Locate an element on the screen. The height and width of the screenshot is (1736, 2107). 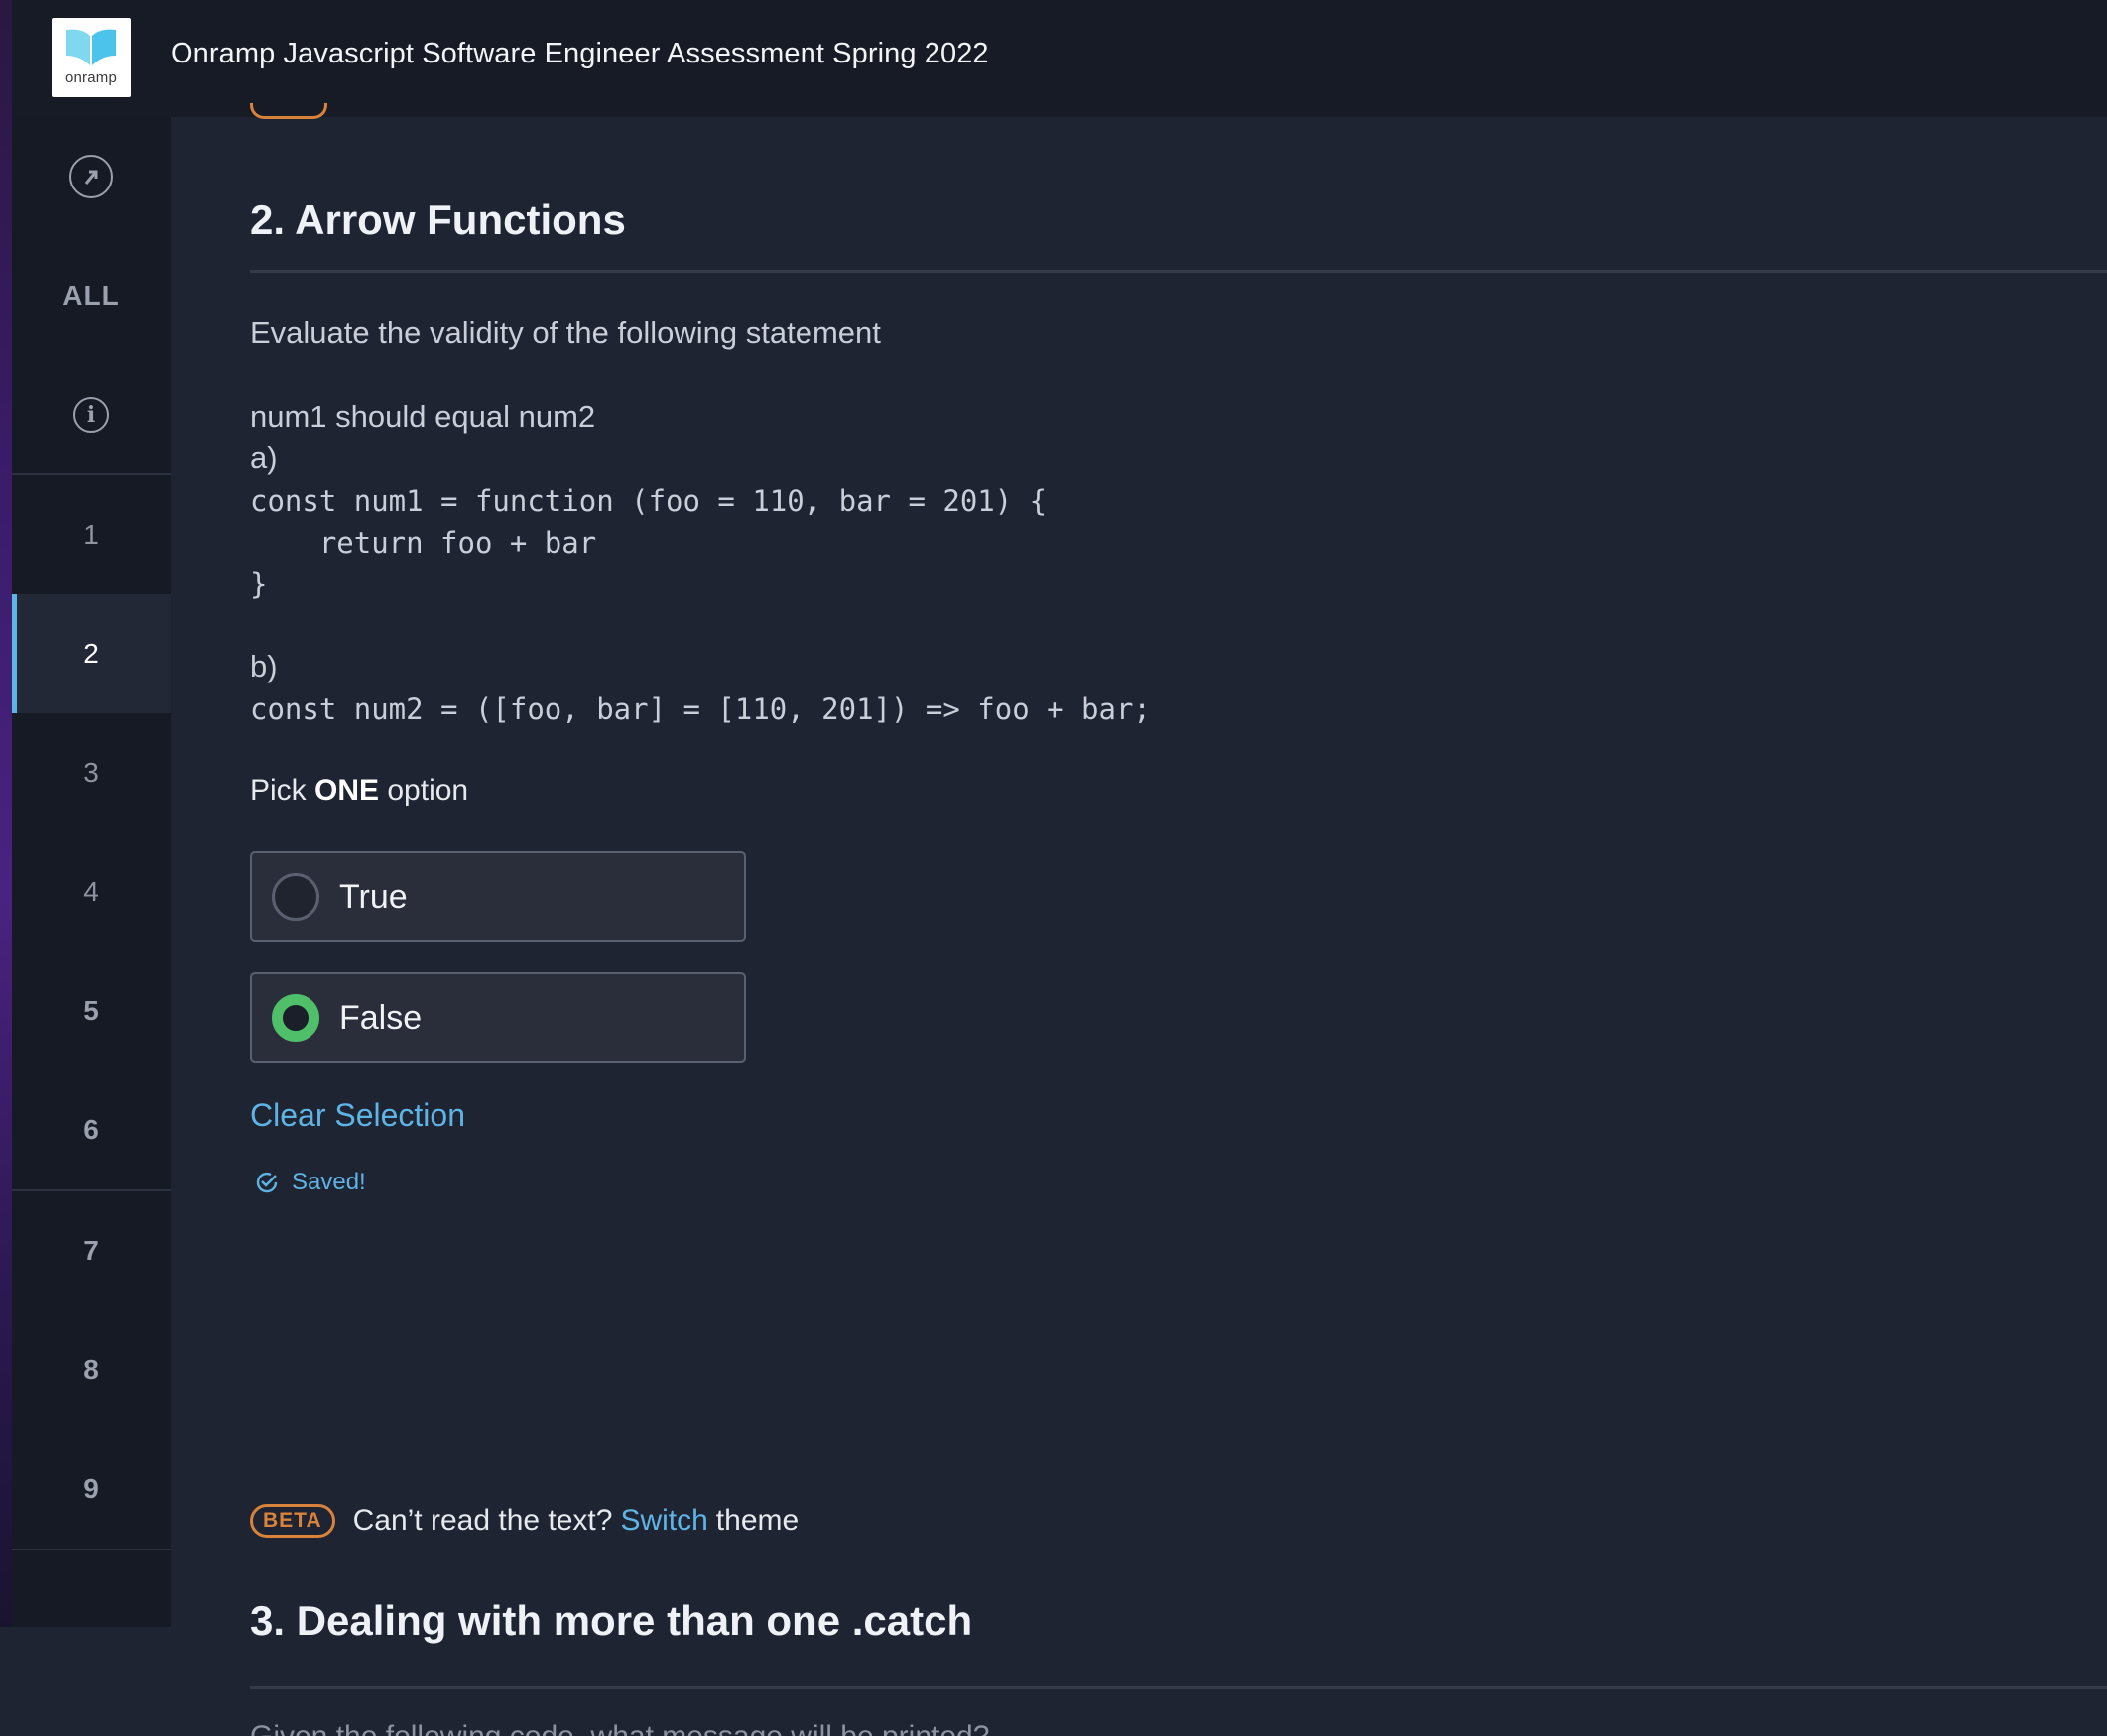
option-true: True is located at coordinates (498, 896).